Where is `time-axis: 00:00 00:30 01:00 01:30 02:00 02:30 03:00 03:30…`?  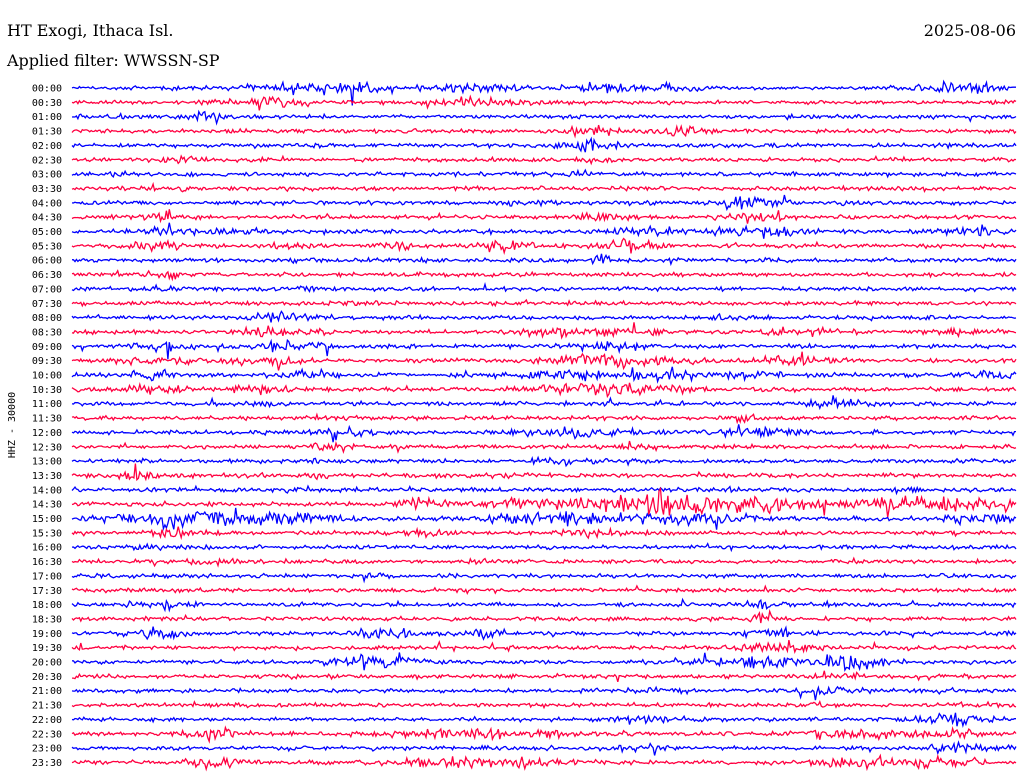
time-axis: 00:00 00:30 01:00 01:30 02:00 02:30 03:00 03:30… is located at coordinates (47, 426).